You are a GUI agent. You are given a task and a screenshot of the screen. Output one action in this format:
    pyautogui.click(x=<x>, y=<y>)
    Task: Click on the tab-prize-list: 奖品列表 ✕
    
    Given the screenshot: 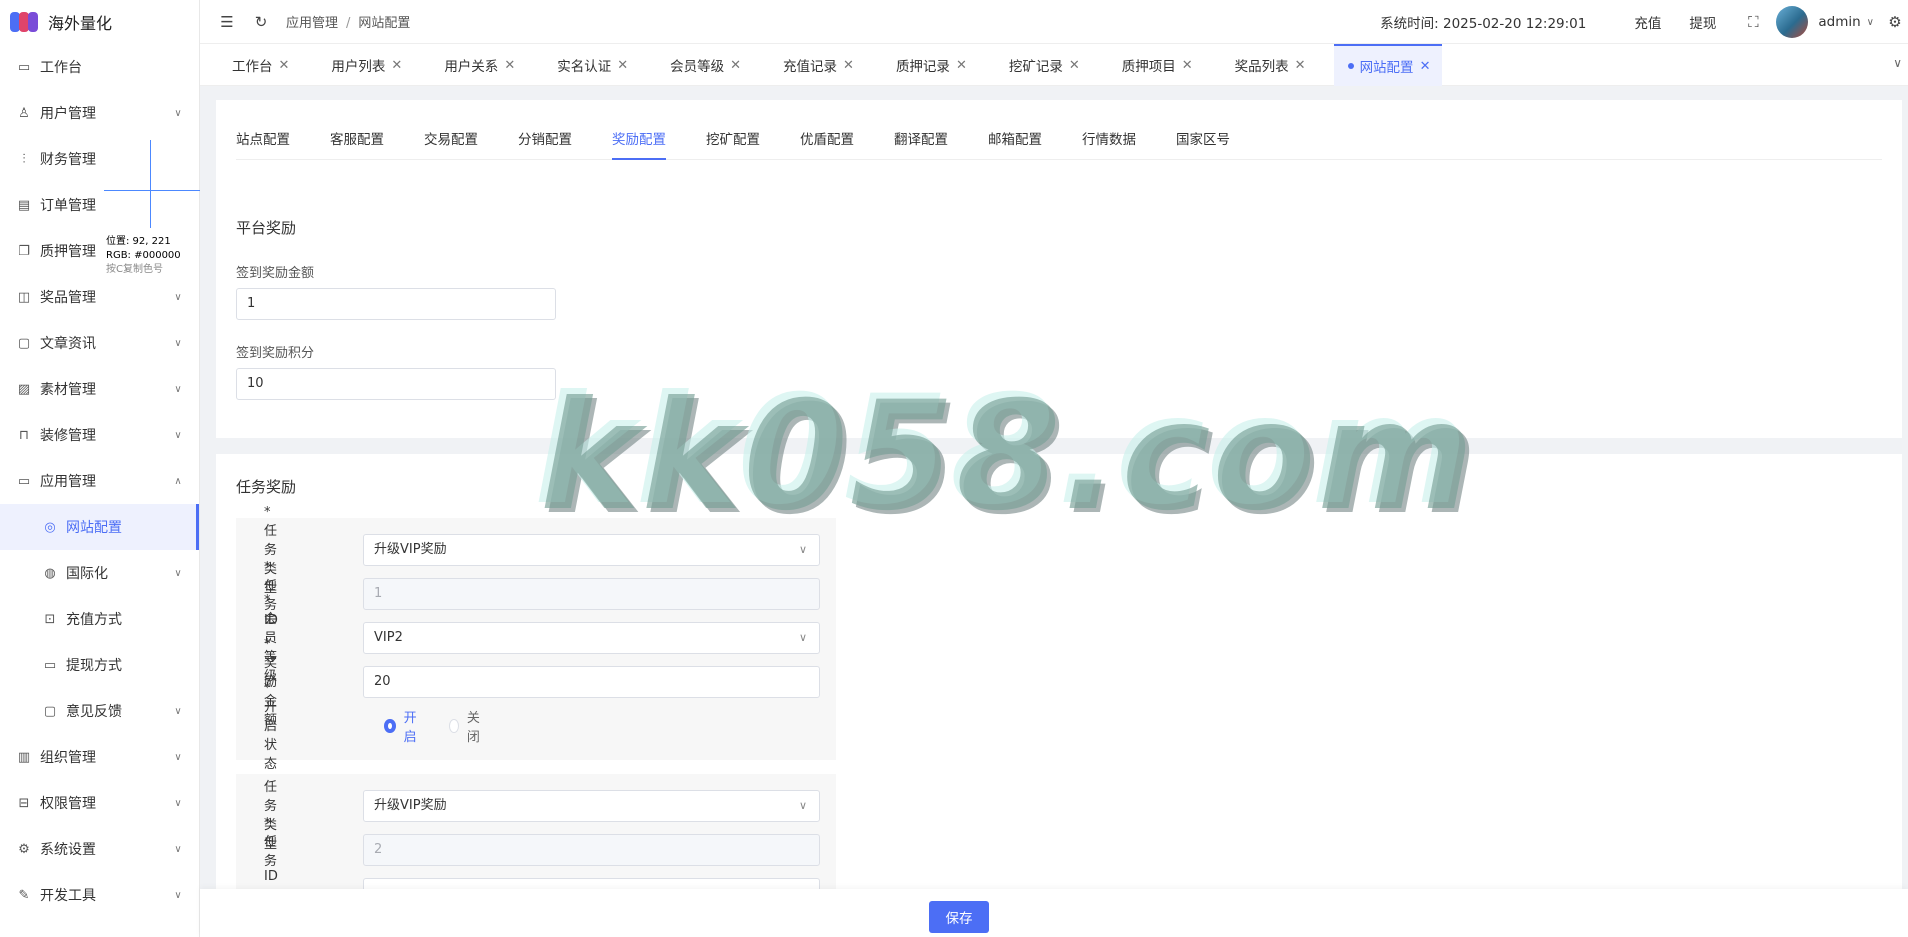 What is the action you would take?
    pyautogui.click(x=1261, y=65)
    